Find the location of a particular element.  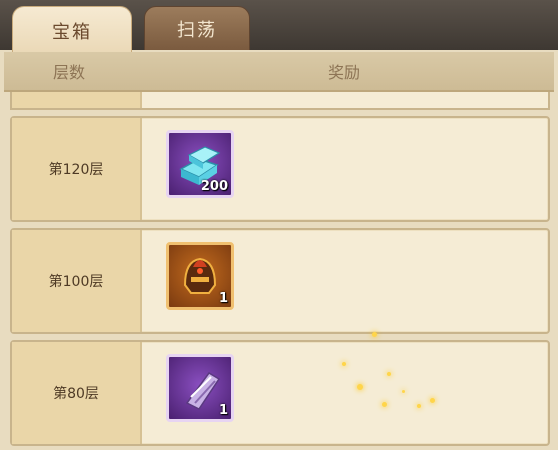

floor-label: 第120层 is located at coordinates (77, 169).